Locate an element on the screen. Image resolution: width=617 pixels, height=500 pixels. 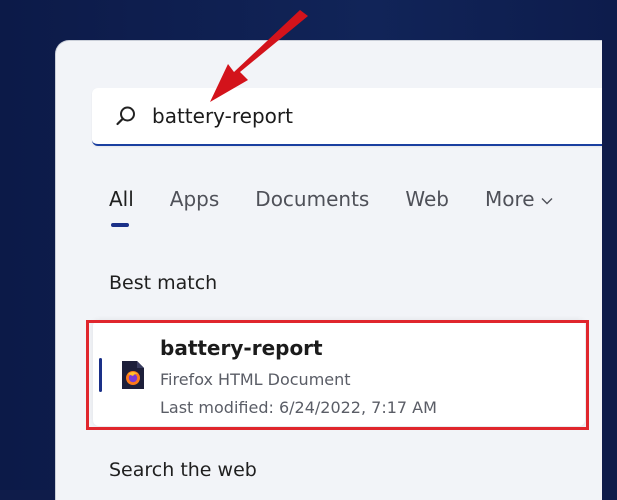
best-match-heading: Best match is located at coordinates (163, 283).